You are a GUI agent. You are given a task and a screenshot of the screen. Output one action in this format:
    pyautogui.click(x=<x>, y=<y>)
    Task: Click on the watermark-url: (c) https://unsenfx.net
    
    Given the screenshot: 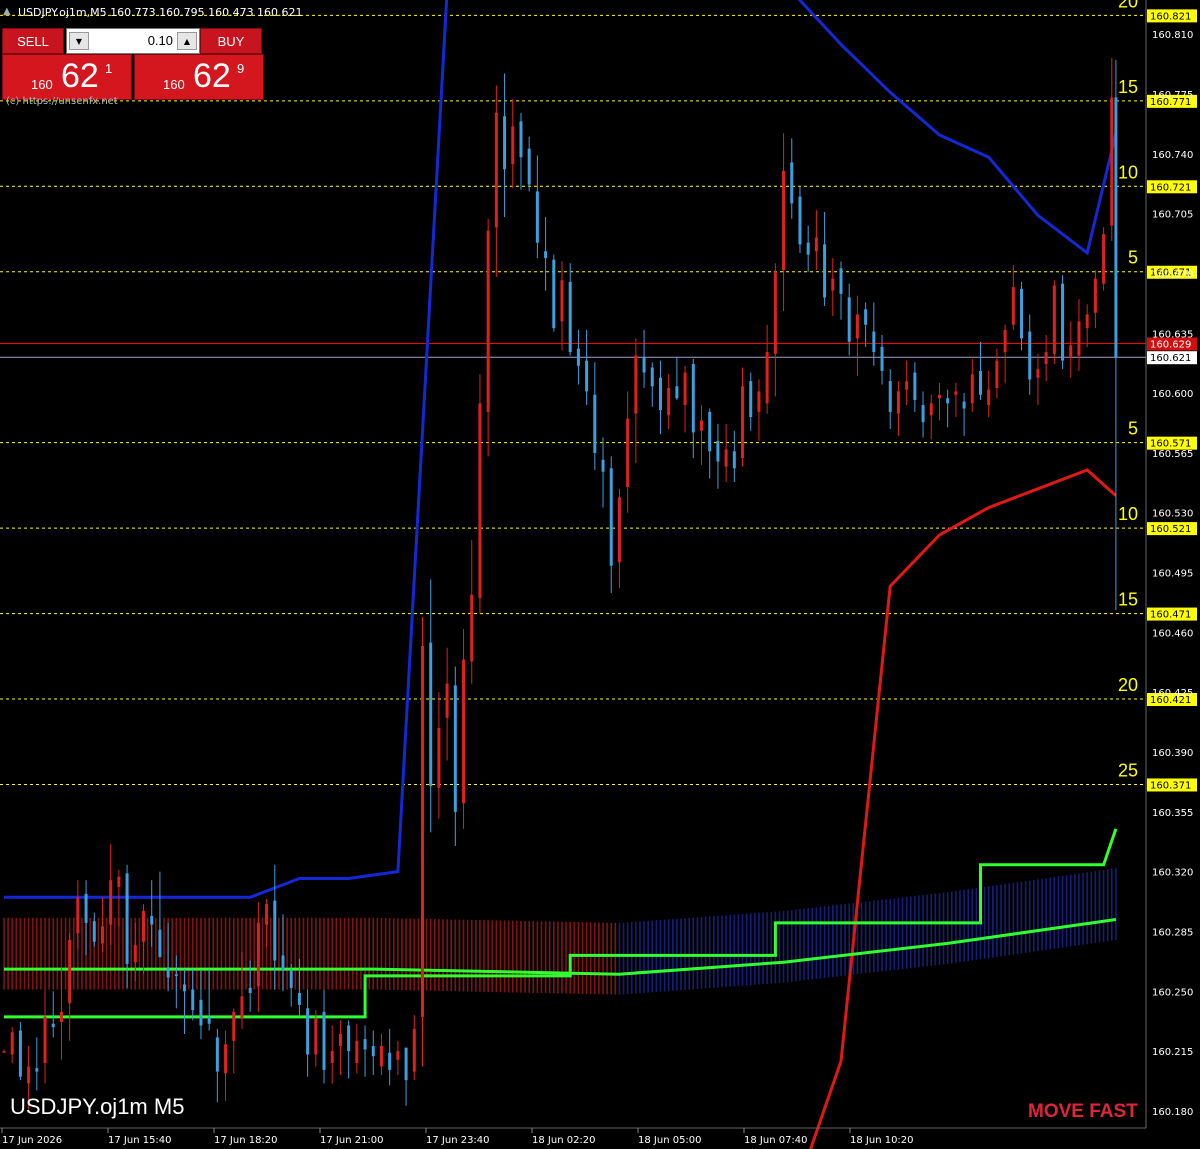 What is the action you would take?
    pyautogui.click(x=62, y=101)
    